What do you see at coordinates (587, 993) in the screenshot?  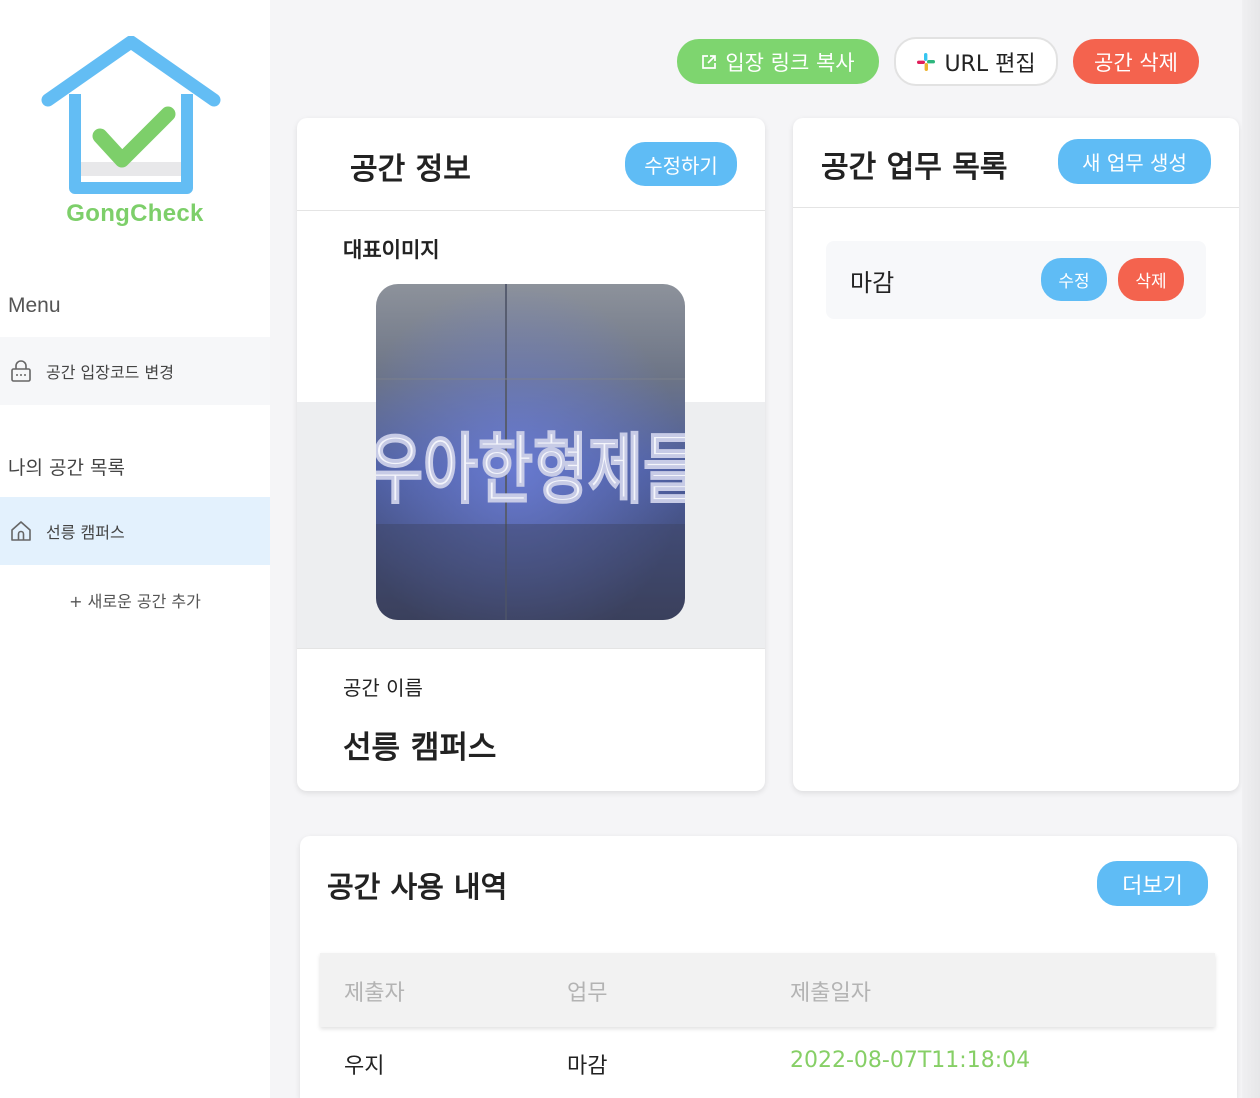 I see `column-header-task: 업무` at bounding box center [587, 993].